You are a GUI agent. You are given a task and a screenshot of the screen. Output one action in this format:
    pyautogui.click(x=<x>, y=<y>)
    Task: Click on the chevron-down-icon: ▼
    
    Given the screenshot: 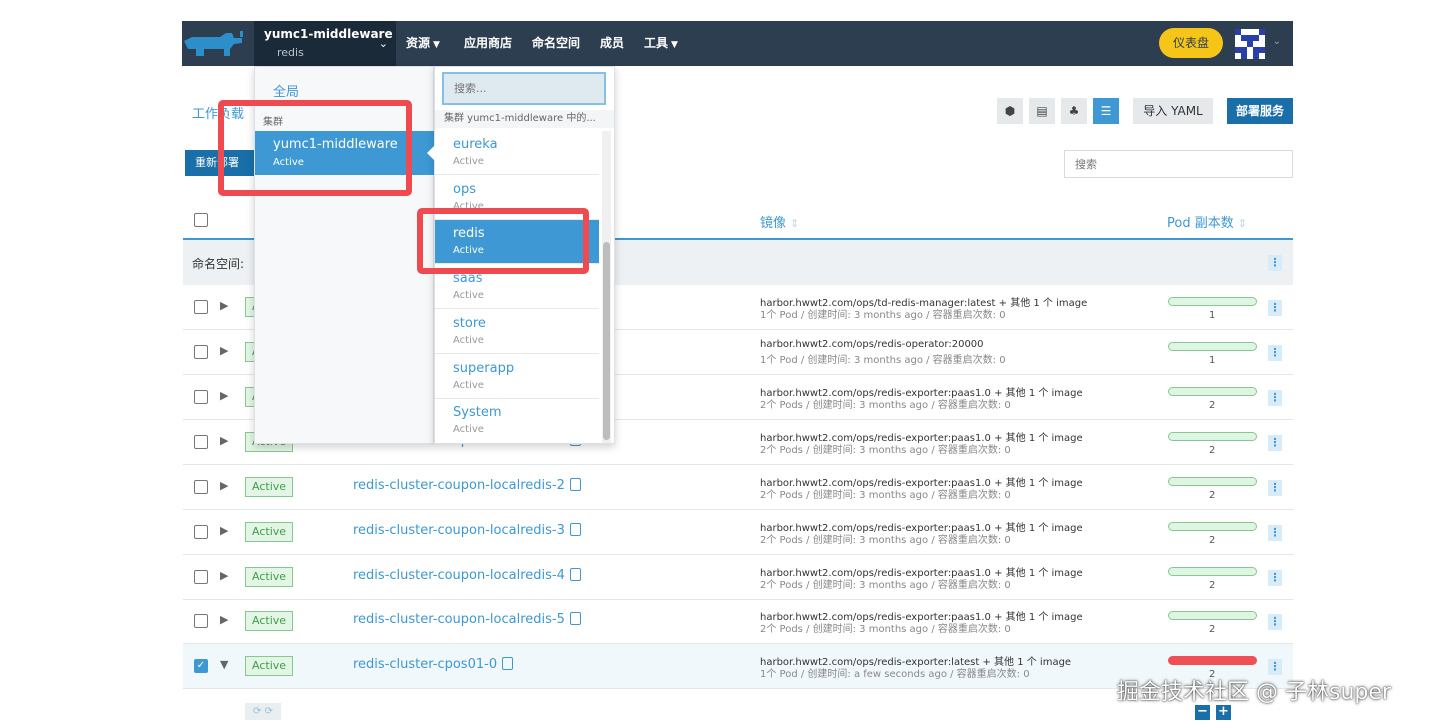 What is the action you would take?
    pyautogui.click(x=436, y=45)
    